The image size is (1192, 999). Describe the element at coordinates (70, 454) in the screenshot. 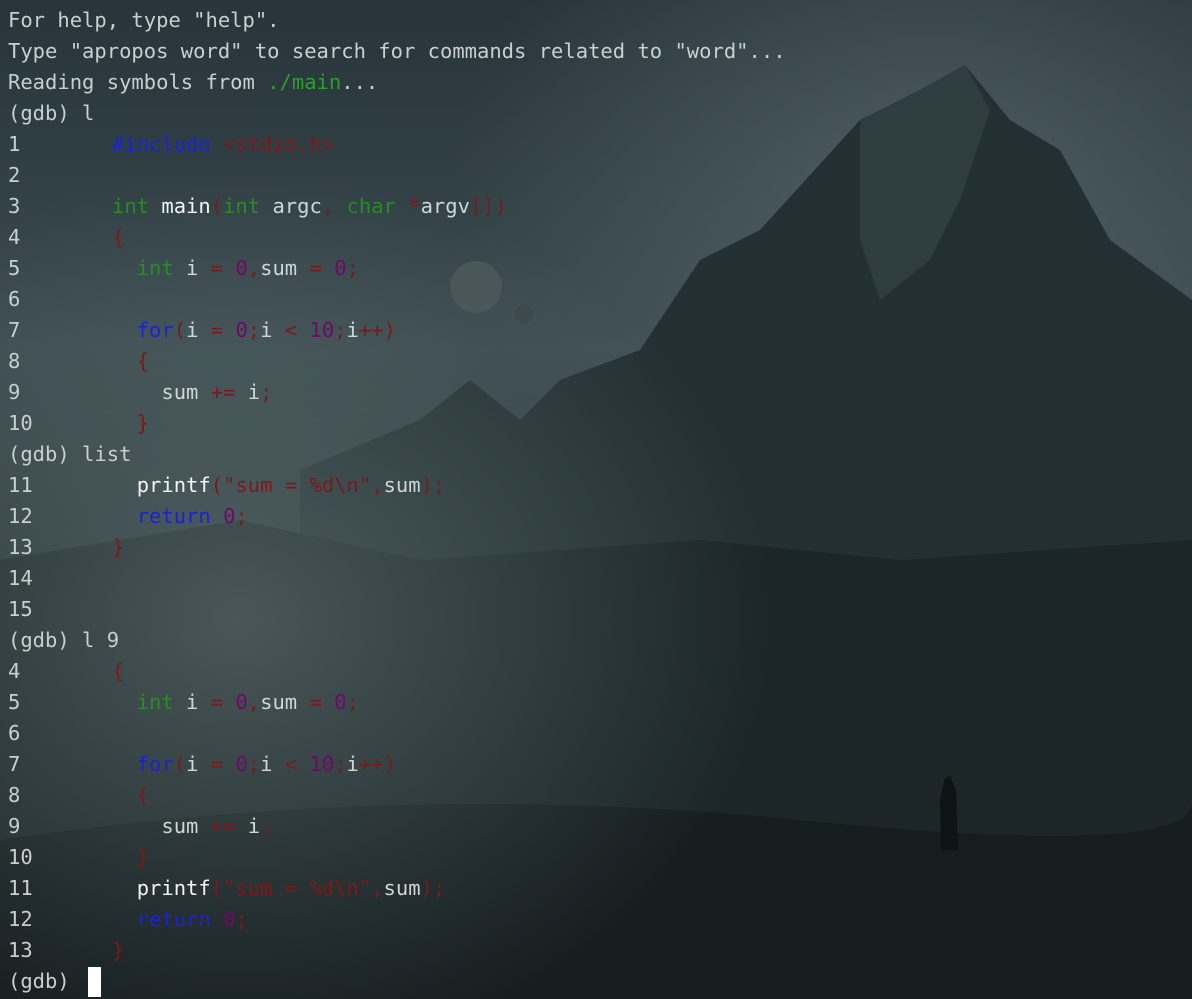

I see `gdb-command-list: (gdb) list` at that location.